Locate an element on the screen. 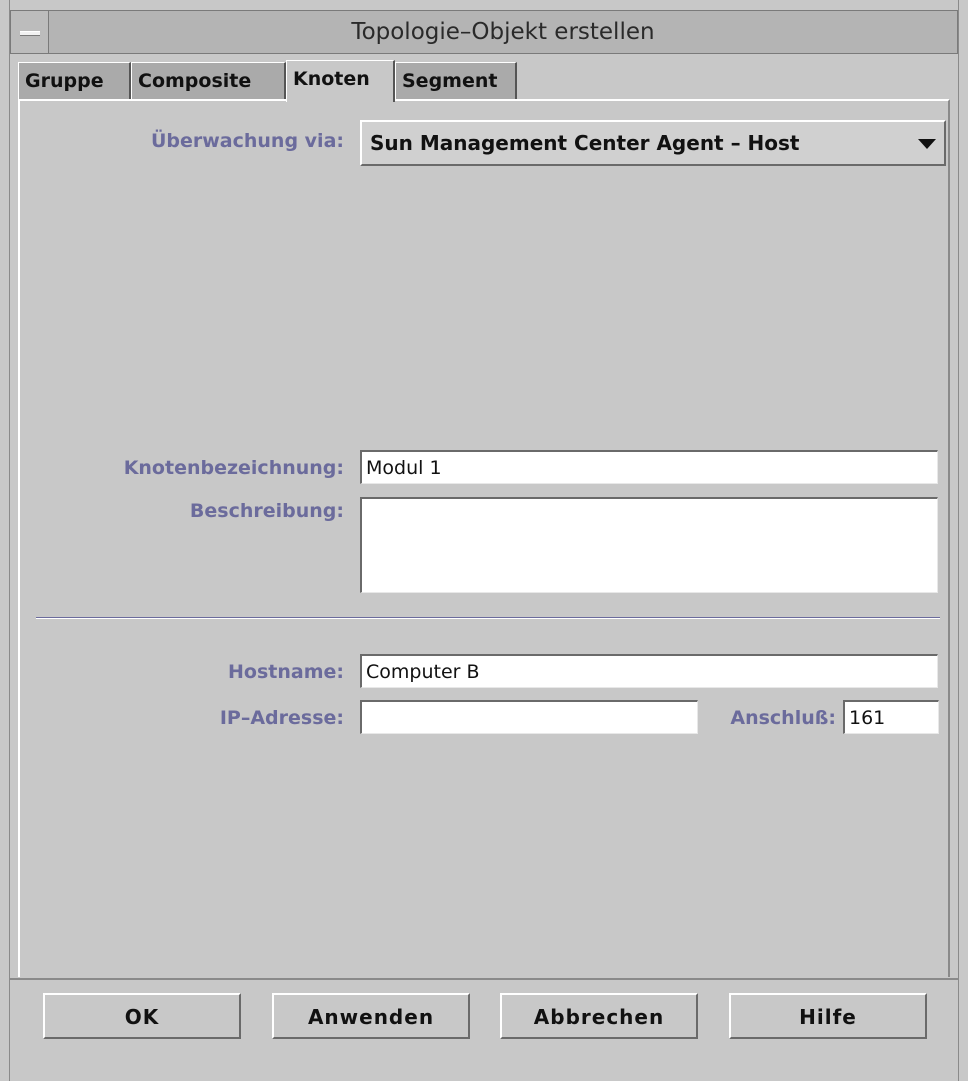 This screenshot has height=1081, width=968. chevron-down-icon is located at coordinates (927, 144).